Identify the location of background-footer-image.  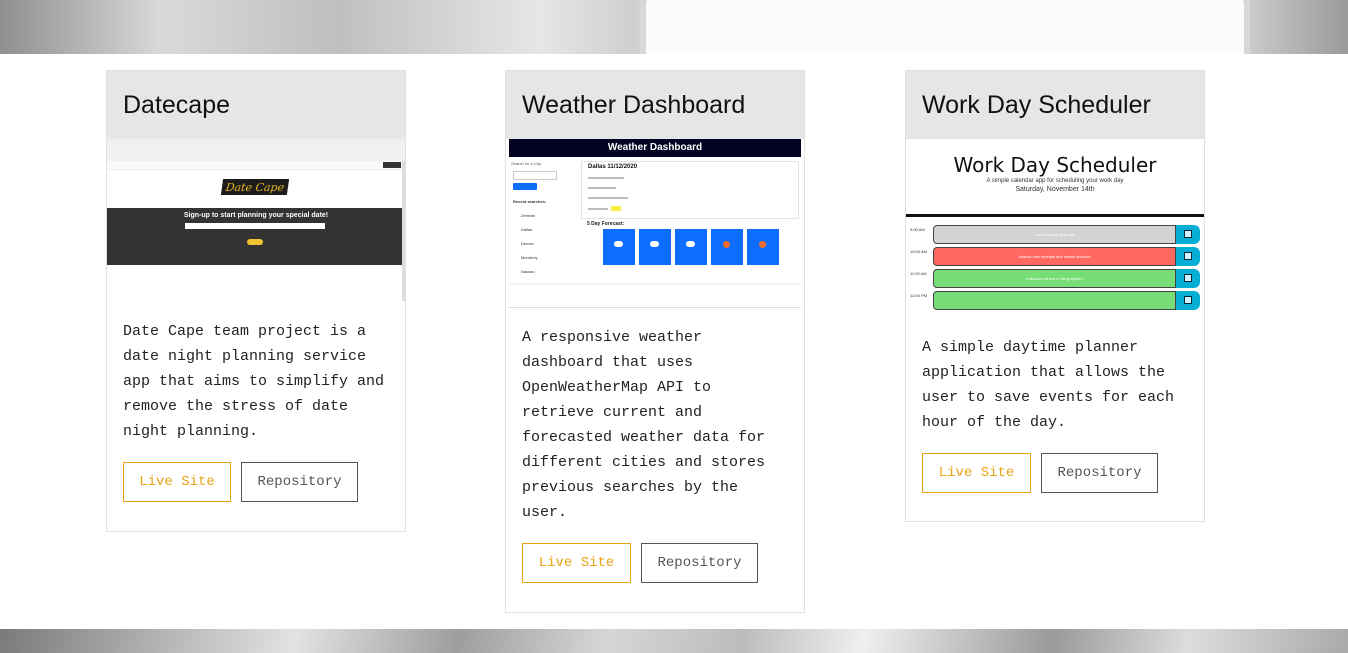
(674, 641).